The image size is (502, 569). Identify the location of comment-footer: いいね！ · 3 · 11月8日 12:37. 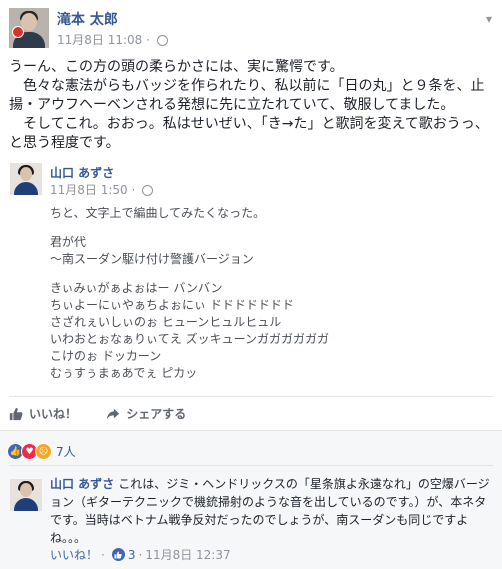
(140, 554).